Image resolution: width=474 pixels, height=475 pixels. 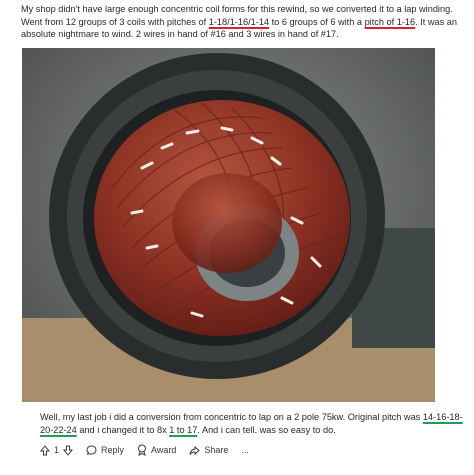 I want to click on reply-text-2: and i changed it to 8x, so click(x=123, y=429).